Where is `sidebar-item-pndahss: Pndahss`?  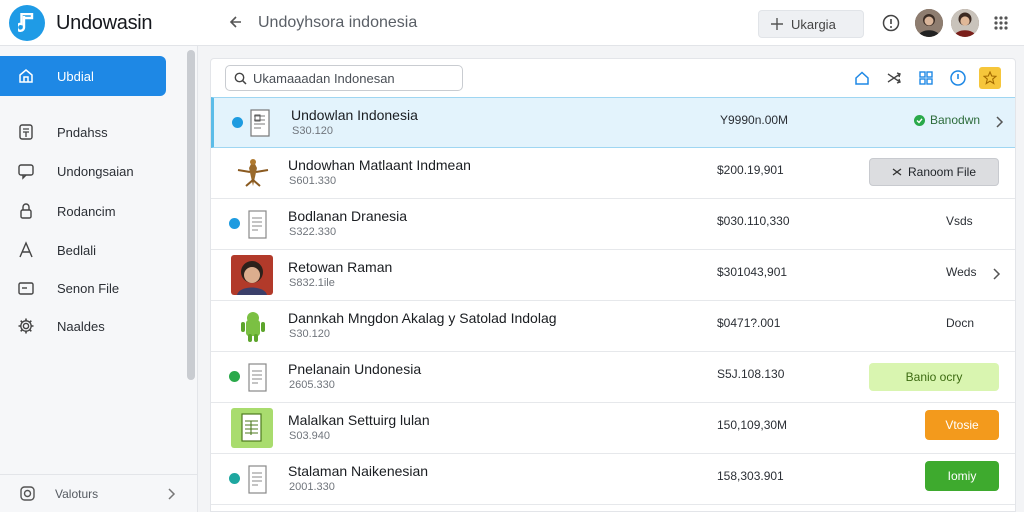 sidebar-item-pndahss: Pndahss is located at coordinates (93, 132).